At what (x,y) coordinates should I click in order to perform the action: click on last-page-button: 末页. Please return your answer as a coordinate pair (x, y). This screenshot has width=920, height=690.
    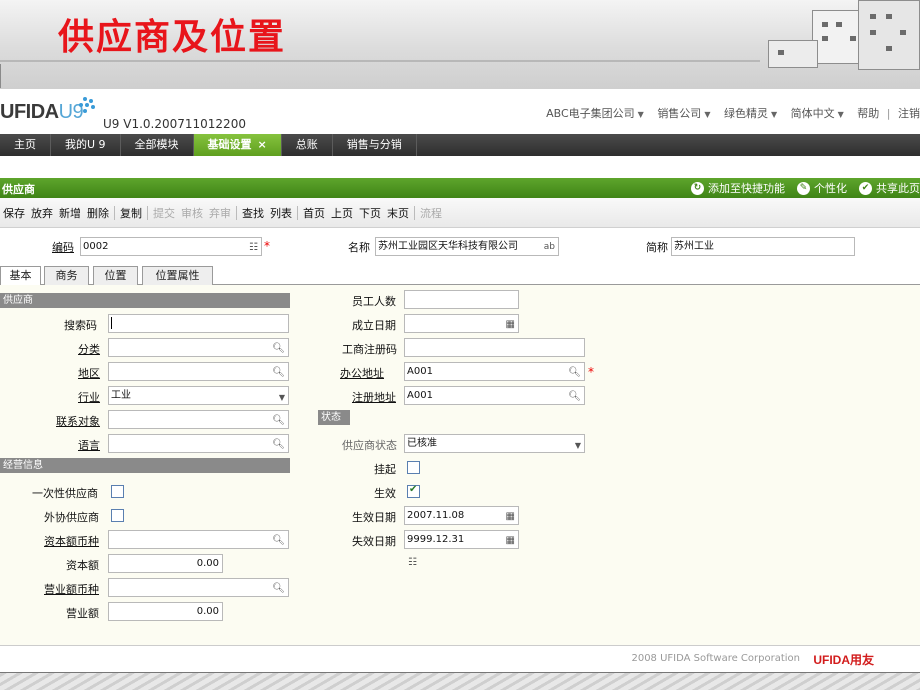
    Looking at the image, I should click on (398, 213).